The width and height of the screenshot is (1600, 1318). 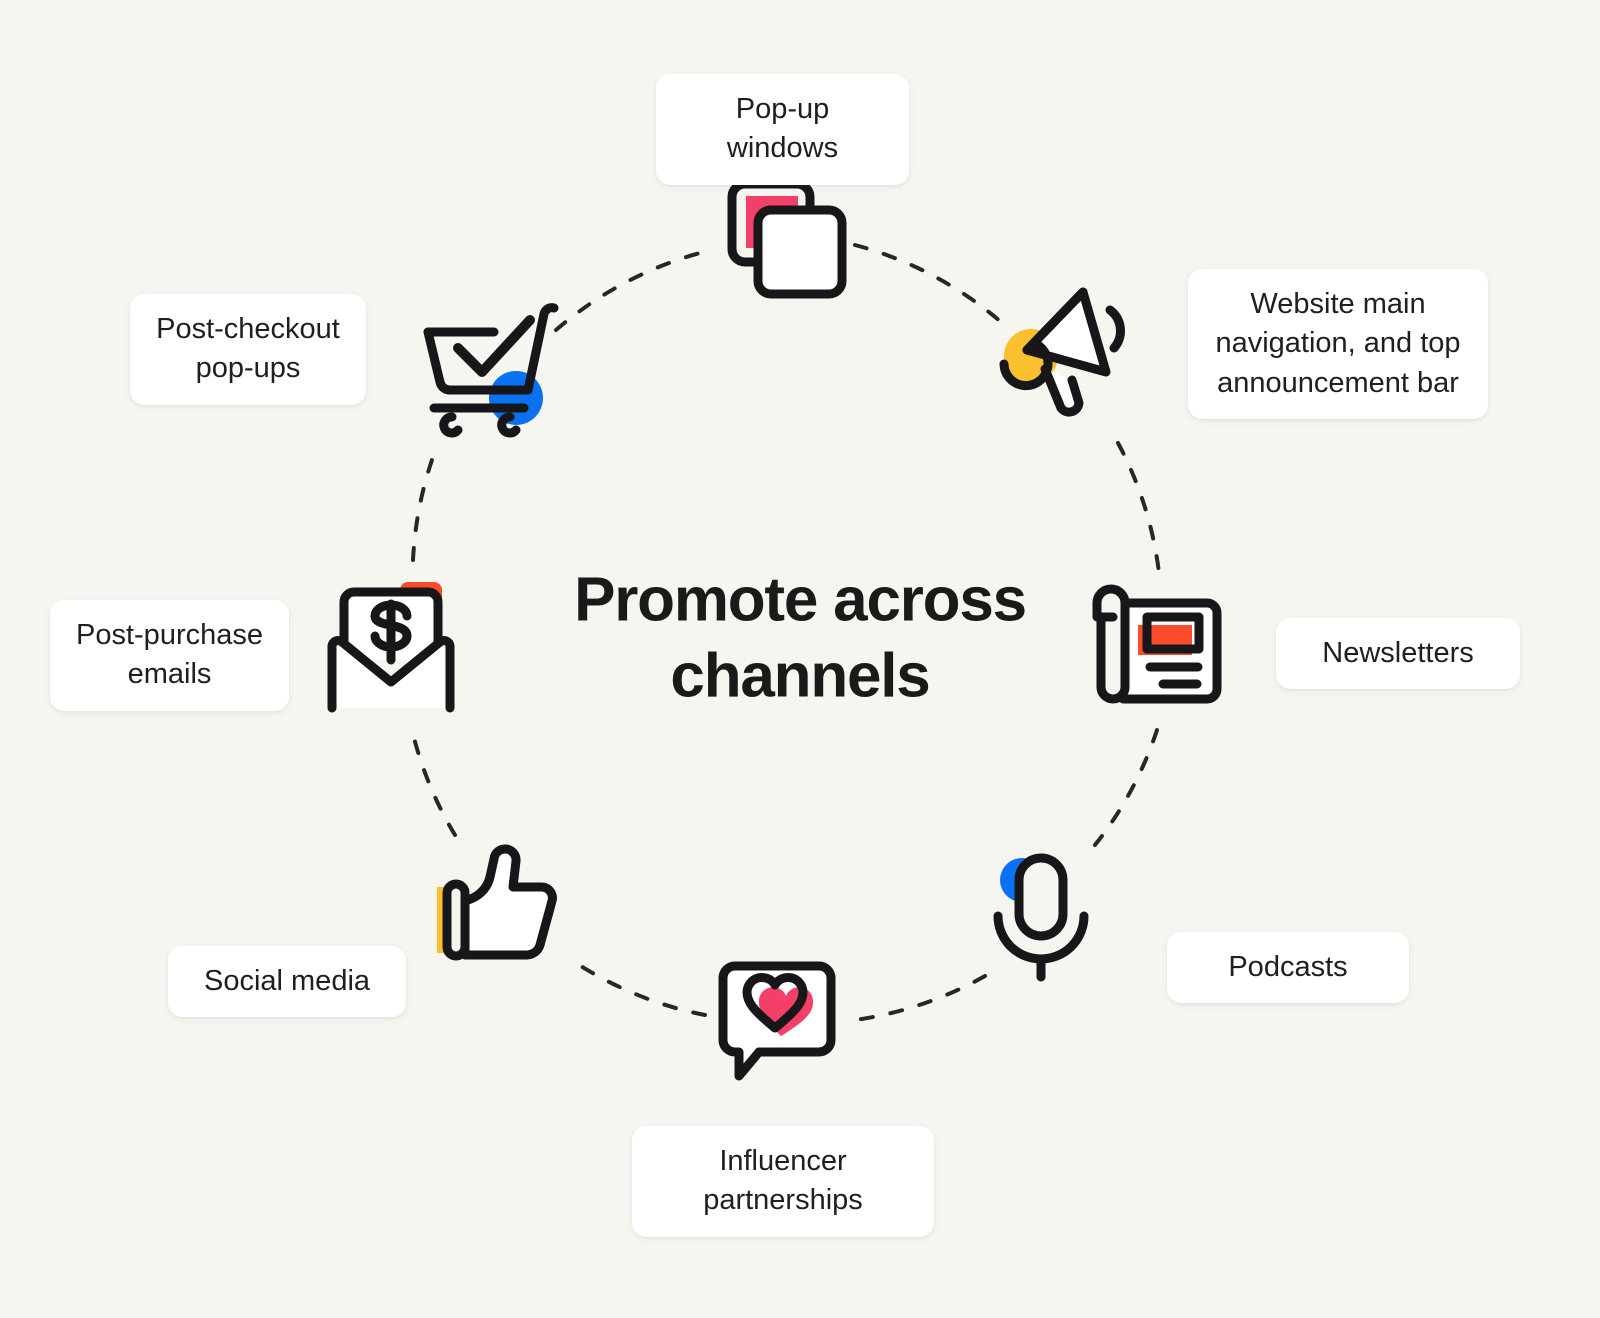 I want to click on shopping-cart-check-icon, so click(x=491, y=370).